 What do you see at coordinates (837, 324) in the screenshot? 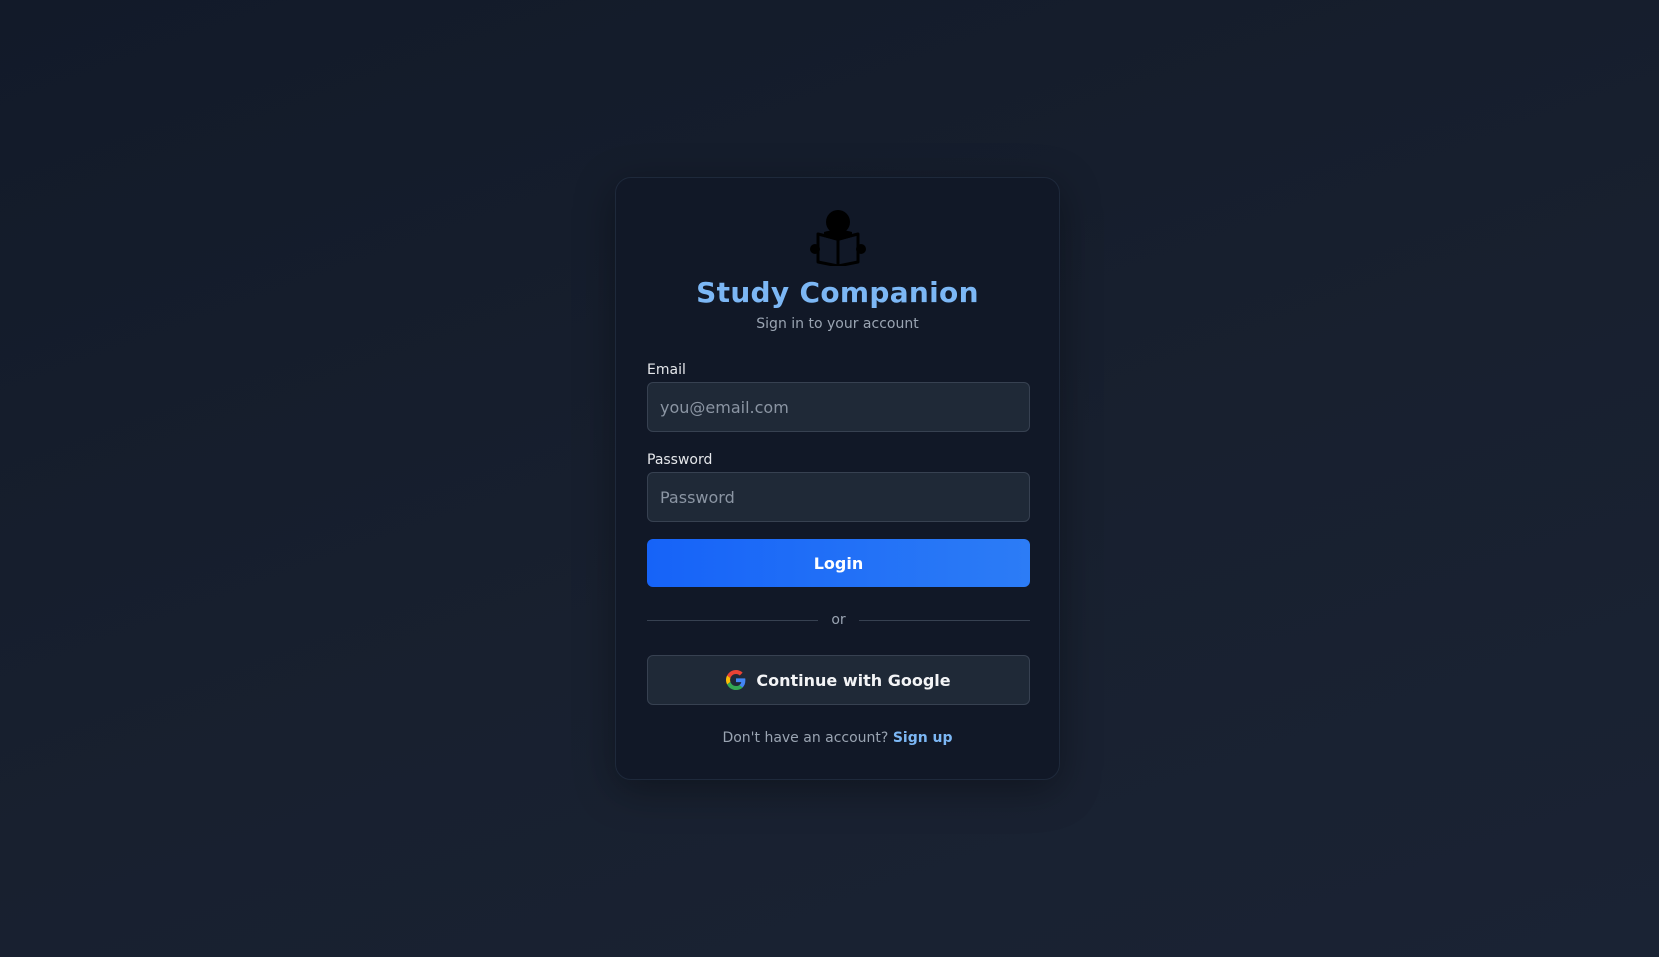
I see `page-subtitle: Sign in to your account` at bounding box center [837, 324].